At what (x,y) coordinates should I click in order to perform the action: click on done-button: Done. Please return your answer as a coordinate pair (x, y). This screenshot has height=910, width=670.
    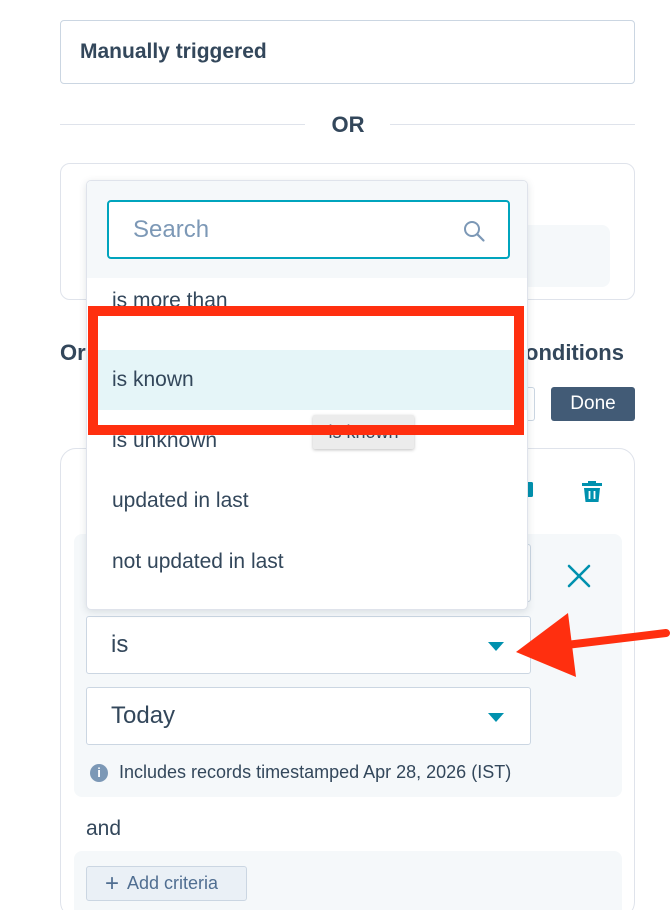
    Looking at the image, I should click on (593, 404).